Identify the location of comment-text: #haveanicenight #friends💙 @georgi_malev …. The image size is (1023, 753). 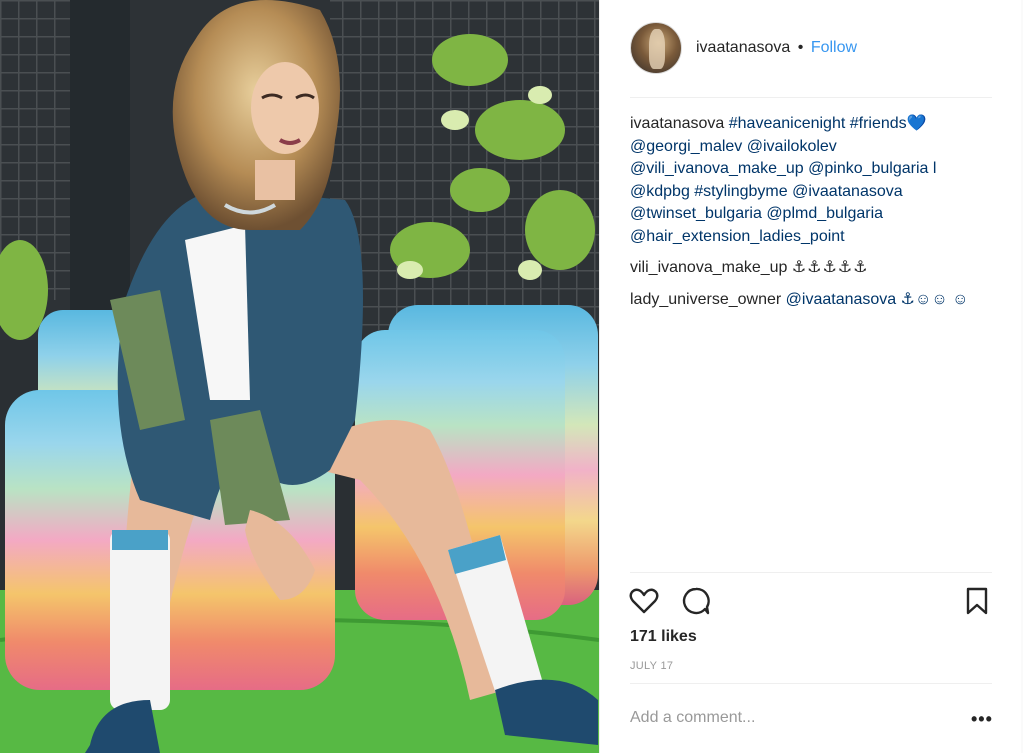
(783, 180).